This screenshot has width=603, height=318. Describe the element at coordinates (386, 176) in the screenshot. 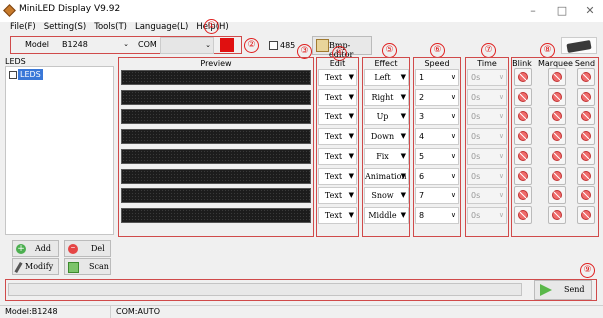

I see `effect-select: Animation ▼` at that location.